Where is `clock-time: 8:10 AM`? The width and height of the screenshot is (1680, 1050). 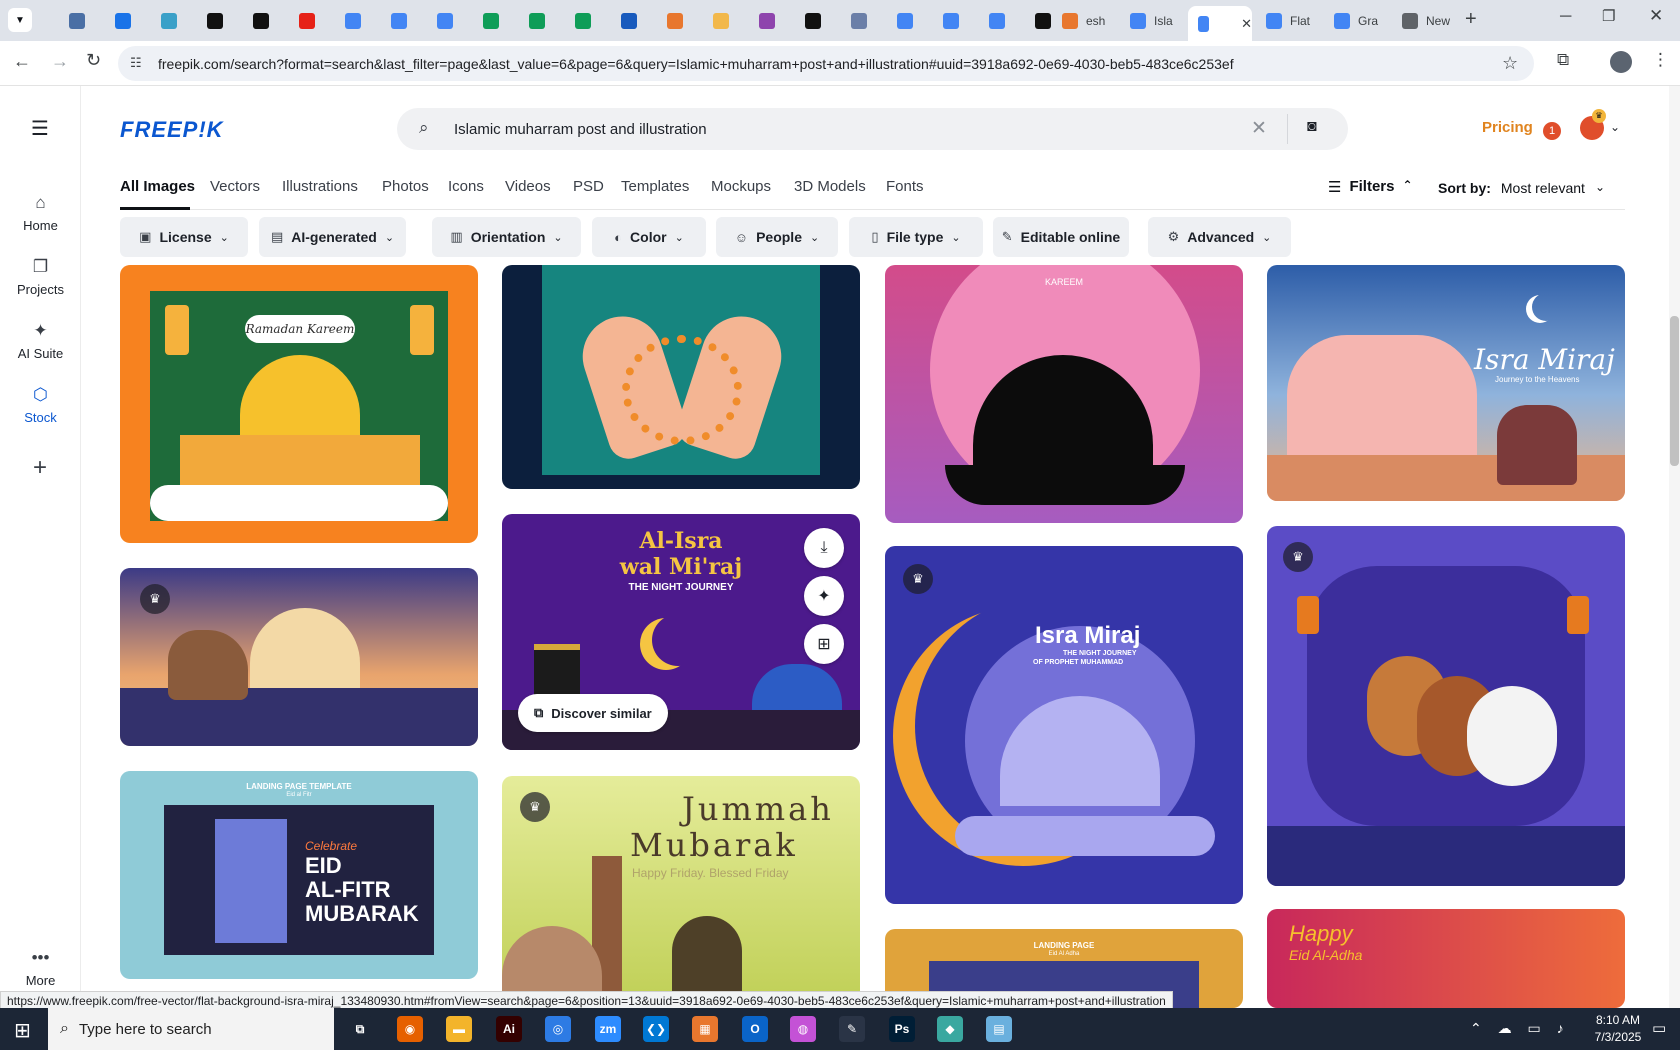 clock-time: 8:10 AM is located at coordinates (1618, 1020).